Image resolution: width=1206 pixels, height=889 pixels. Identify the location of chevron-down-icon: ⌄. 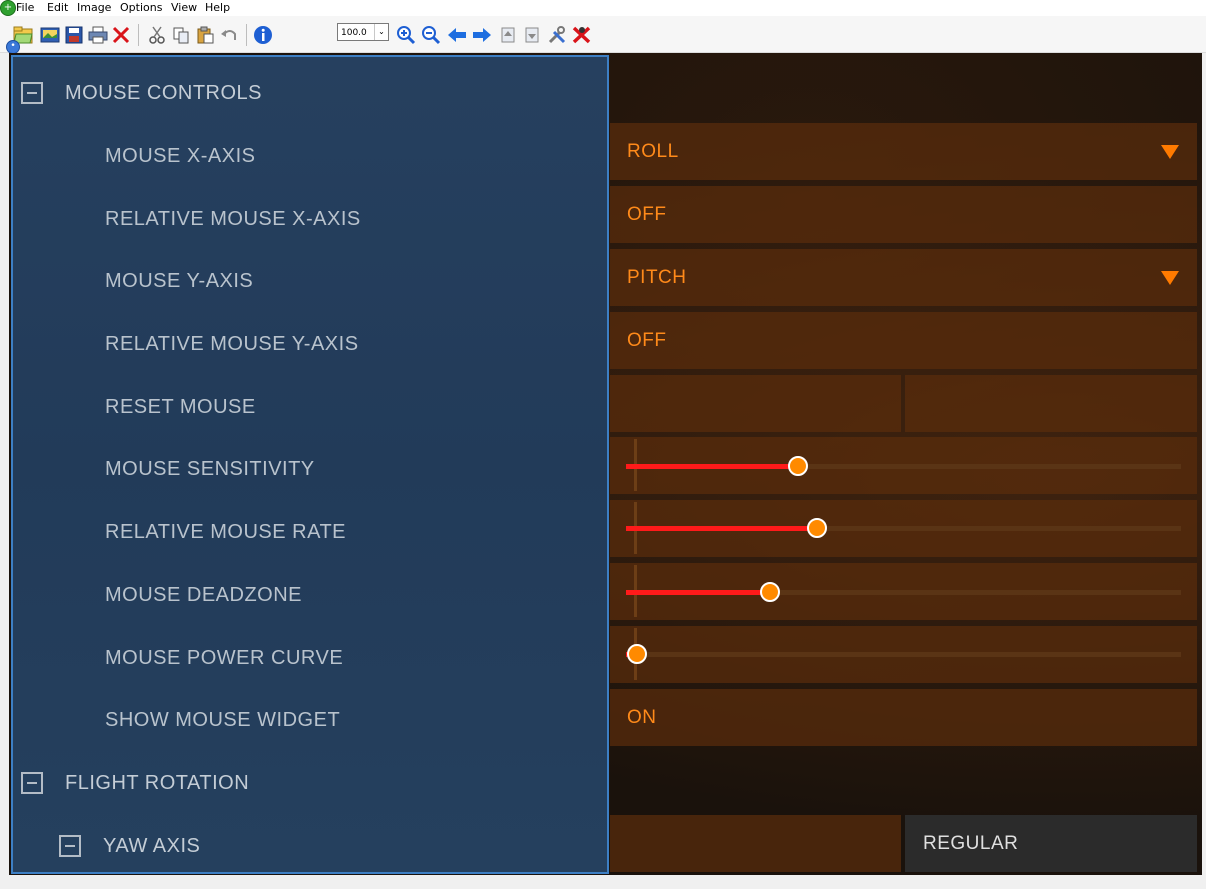
(381, 32).